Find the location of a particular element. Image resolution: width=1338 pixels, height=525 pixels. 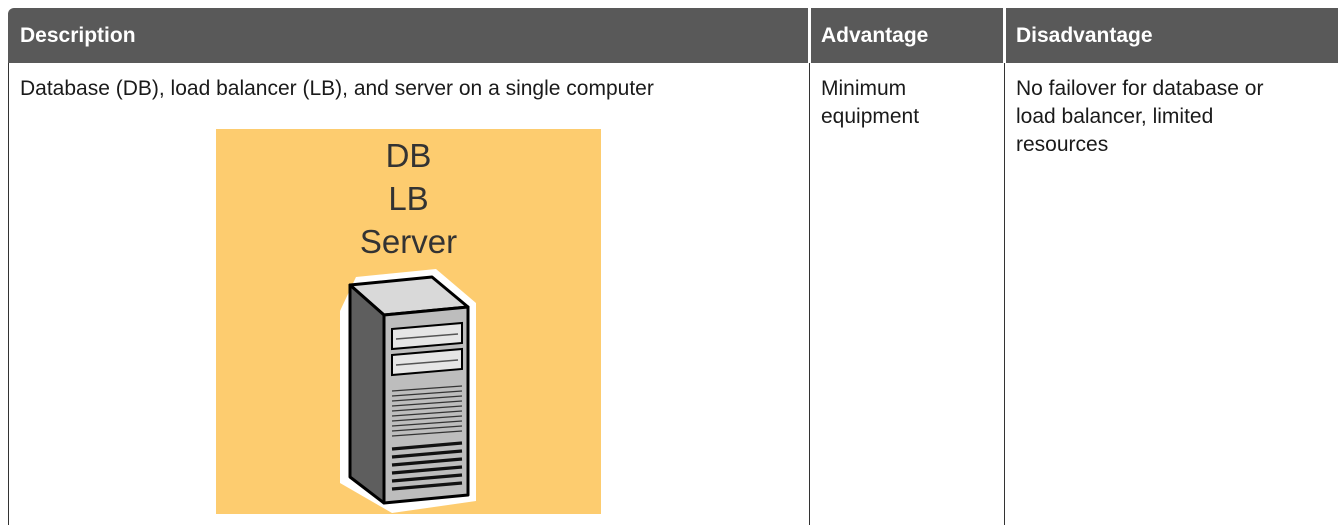

table-header-row: Description Advantage Disadvantage is located at coordinates (673, 35).